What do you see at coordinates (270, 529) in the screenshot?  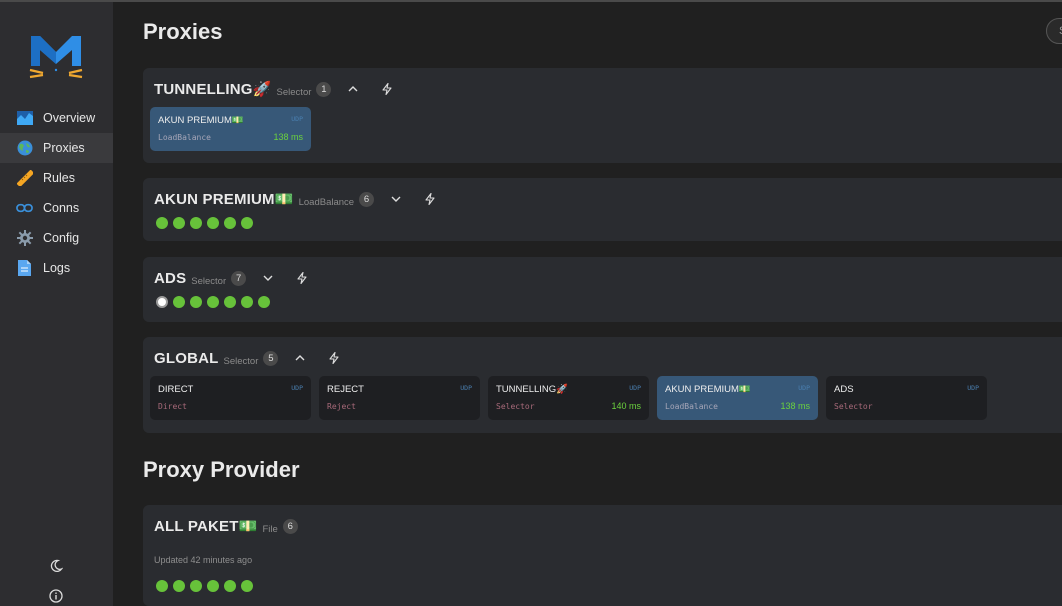 I see `provider-type: File` at bounding box center [270, 529].